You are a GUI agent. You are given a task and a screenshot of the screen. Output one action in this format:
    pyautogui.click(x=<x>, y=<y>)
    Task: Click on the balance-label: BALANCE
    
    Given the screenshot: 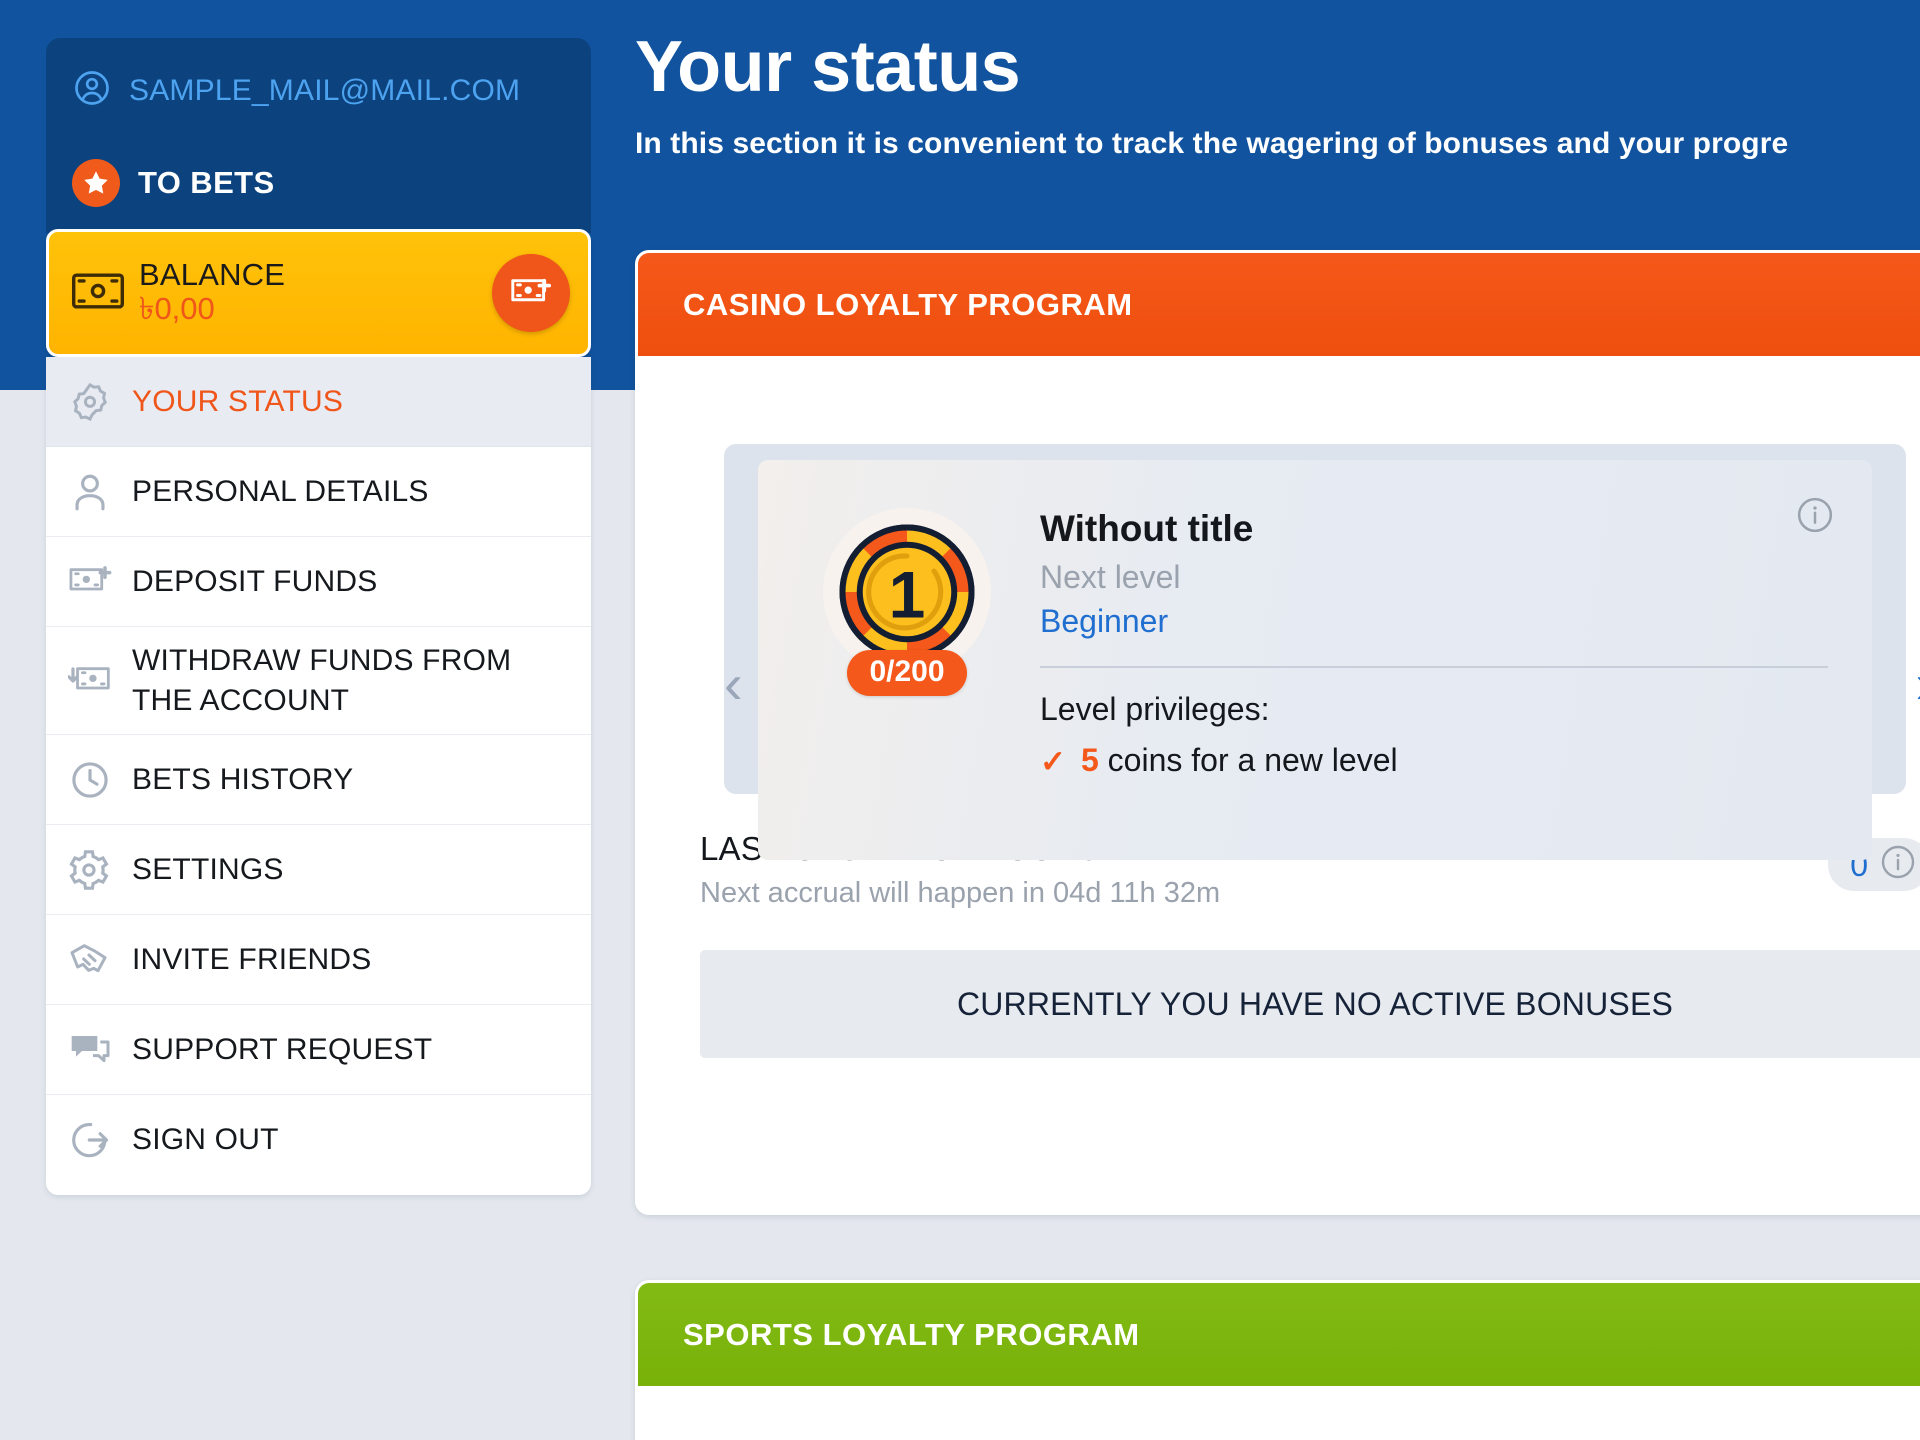 What is the action you would take?
    pyautogui.click(x=212, y=274)
    